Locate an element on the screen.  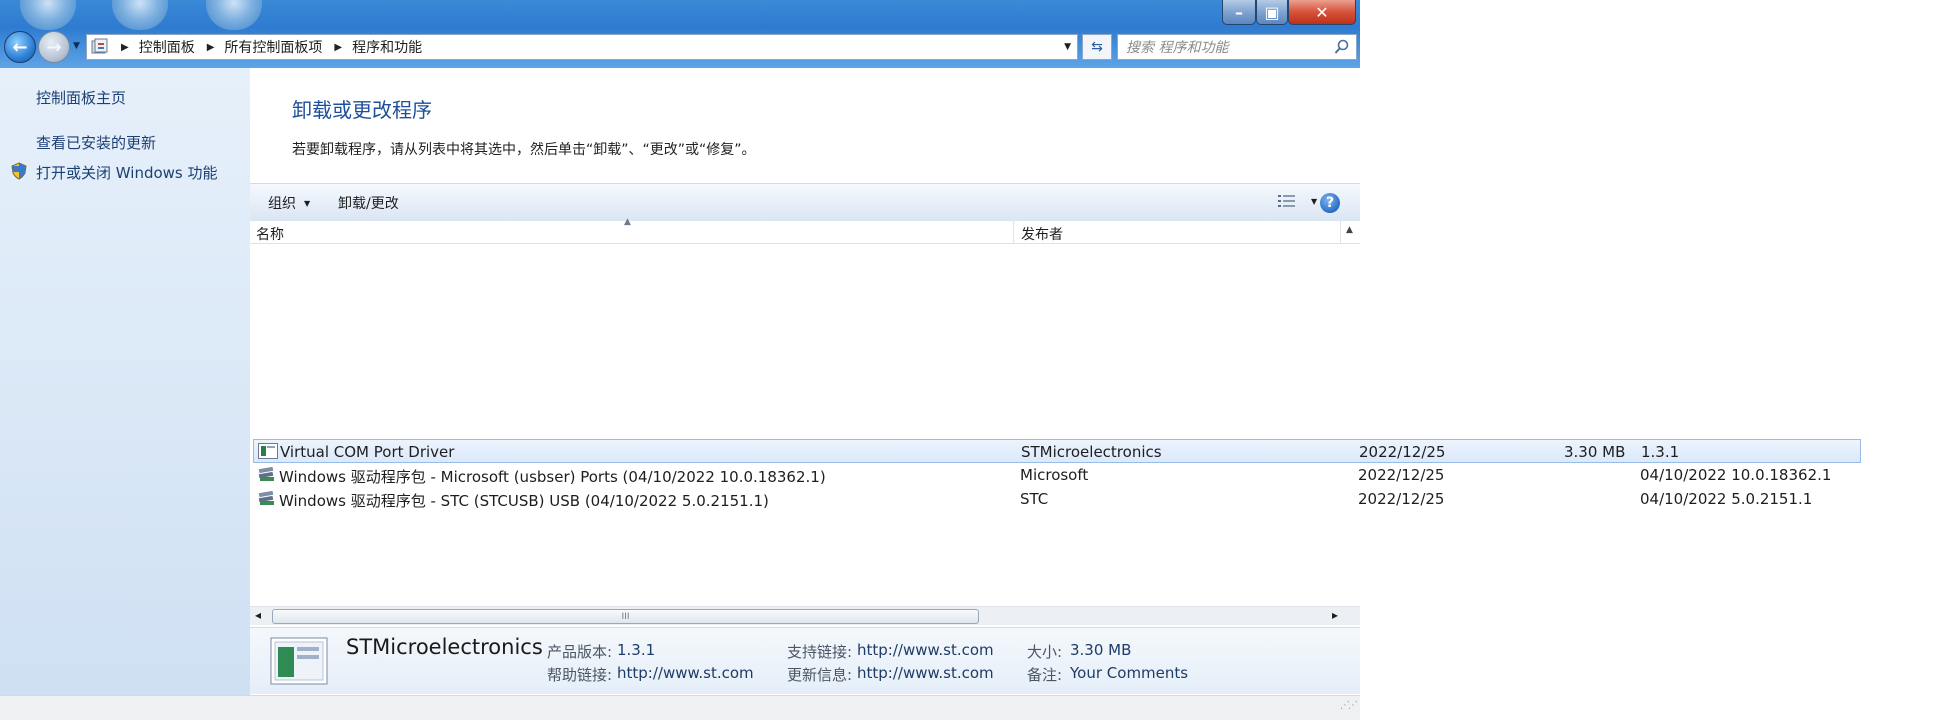
refresh-button: ⇆ is located at coordinates (1097, 47).